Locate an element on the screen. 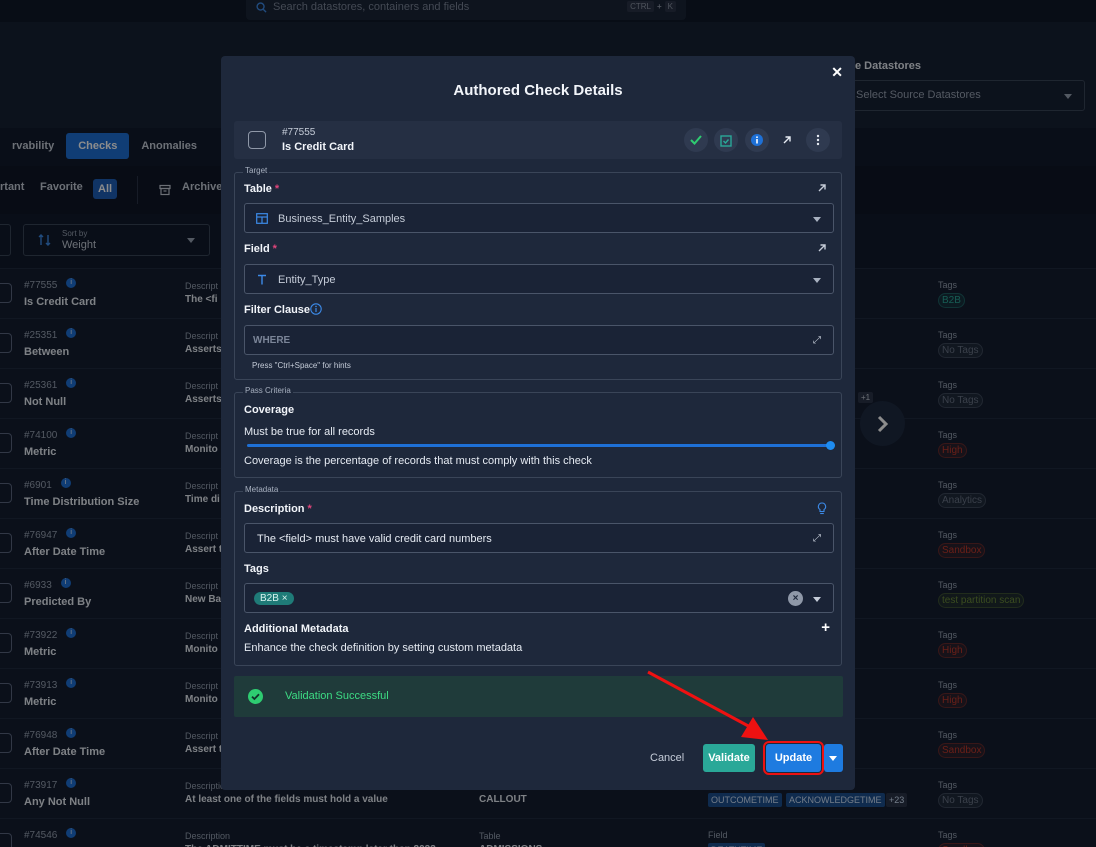  checkmark-icon is located at coordinates (696, 140).